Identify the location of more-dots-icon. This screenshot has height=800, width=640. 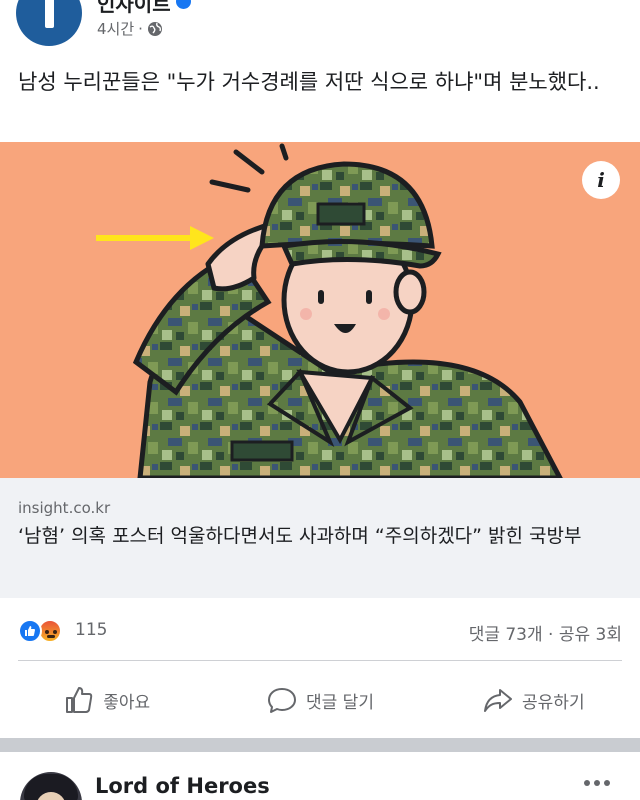
(597, 783).